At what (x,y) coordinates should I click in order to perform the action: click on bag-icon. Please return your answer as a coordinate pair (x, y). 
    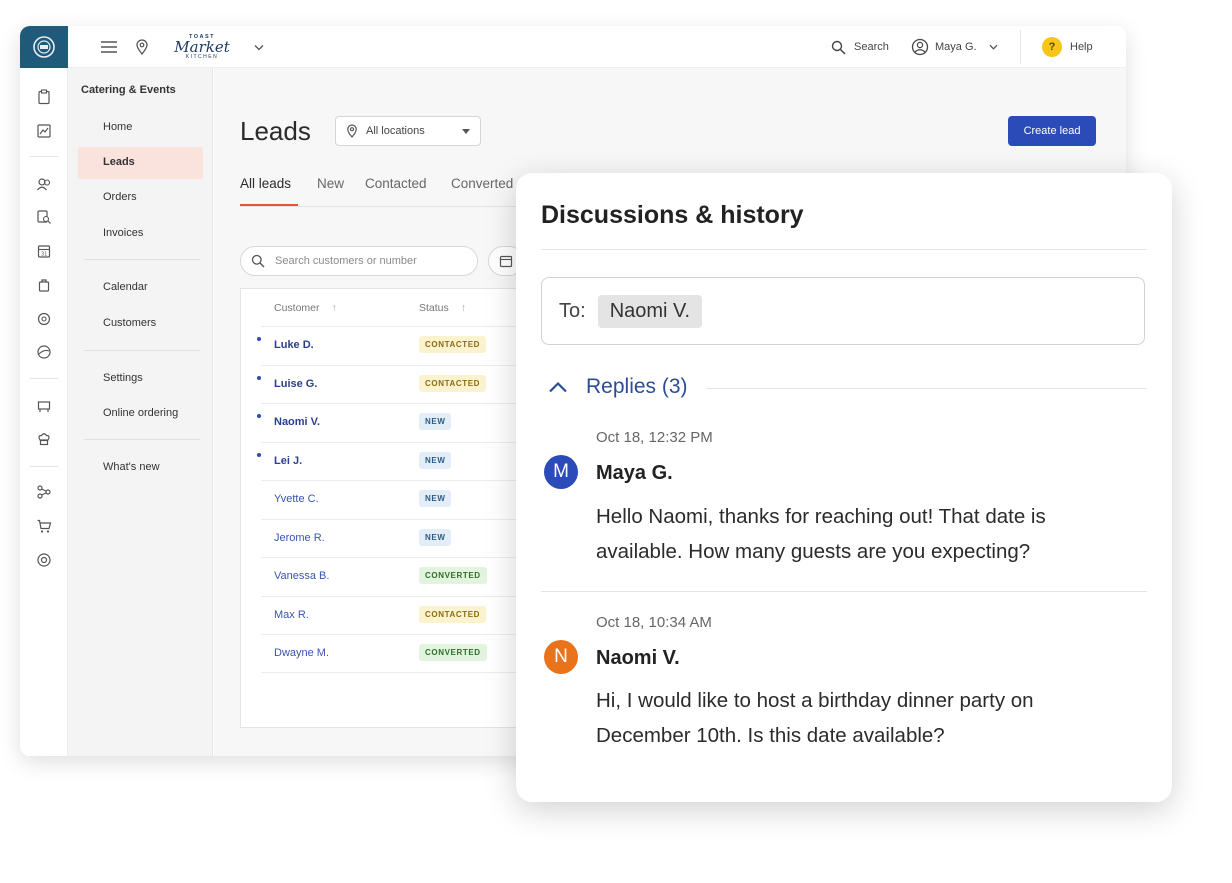
    Looking at the image, I should click on (44, 285).